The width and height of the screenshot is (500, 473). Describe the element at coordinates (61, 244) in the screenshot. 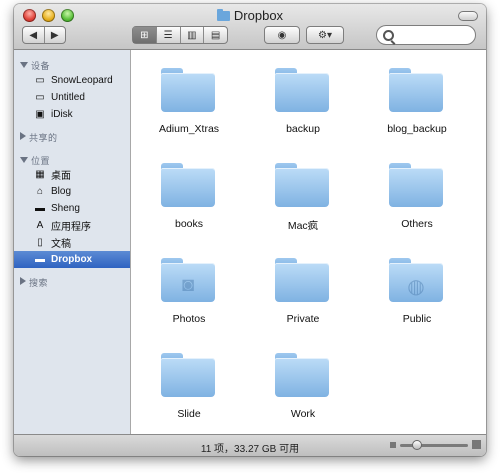

I see `sidebar-item-label: 文稿` at that location.